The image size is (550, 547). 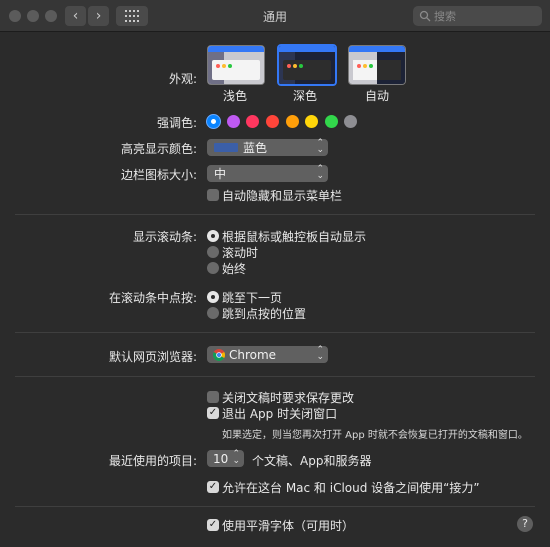 What do you see at coordinates (213, 297) in the screenshot?
I see `jump-next-page-radio` at bounding box center [213, 297].